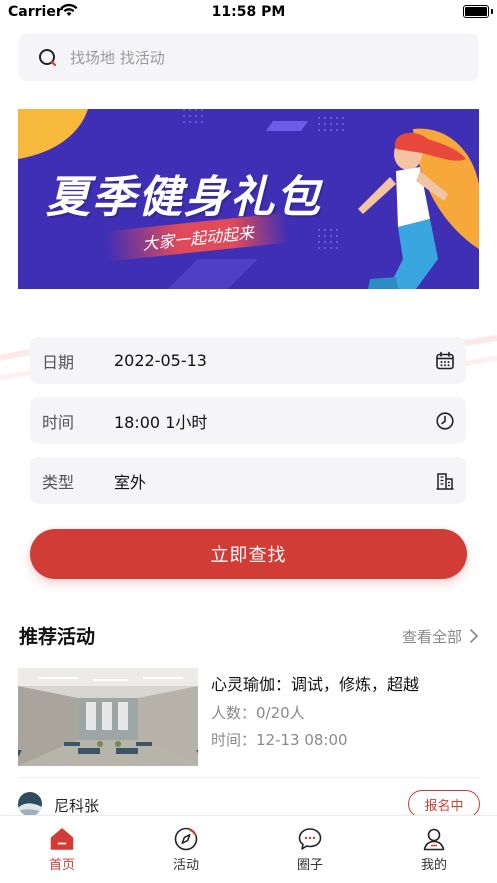 Image resolution: width=497 pixels, height=883 pixels. What do you see at coordinates (476, 11) in the screenshot?
I see `battery-icon` at bounding box center [476, 11].